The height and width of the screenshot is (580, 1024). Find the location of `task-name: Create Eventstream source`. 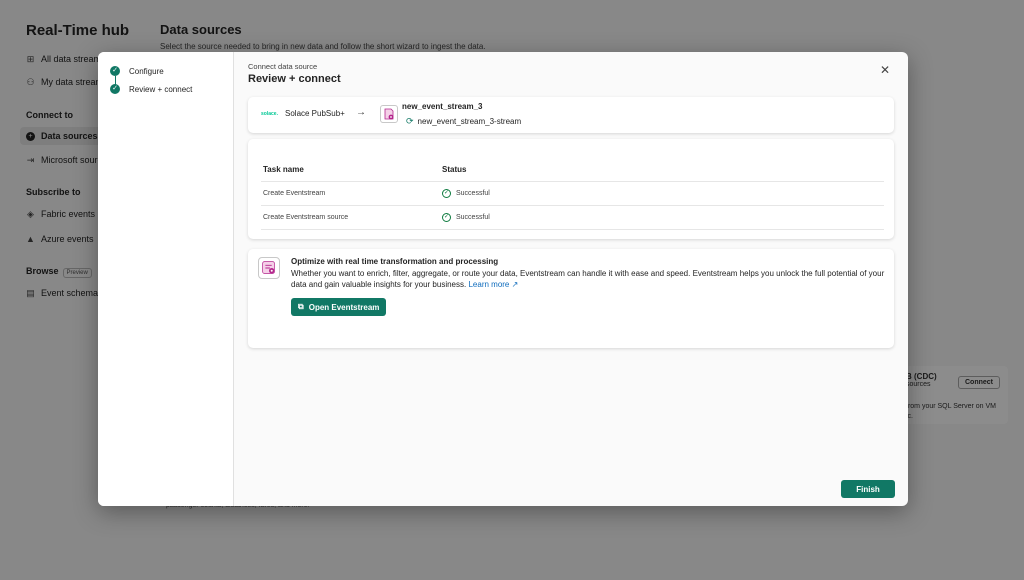

task-name: Create Eventstream source is located at coordinates (306, 217).